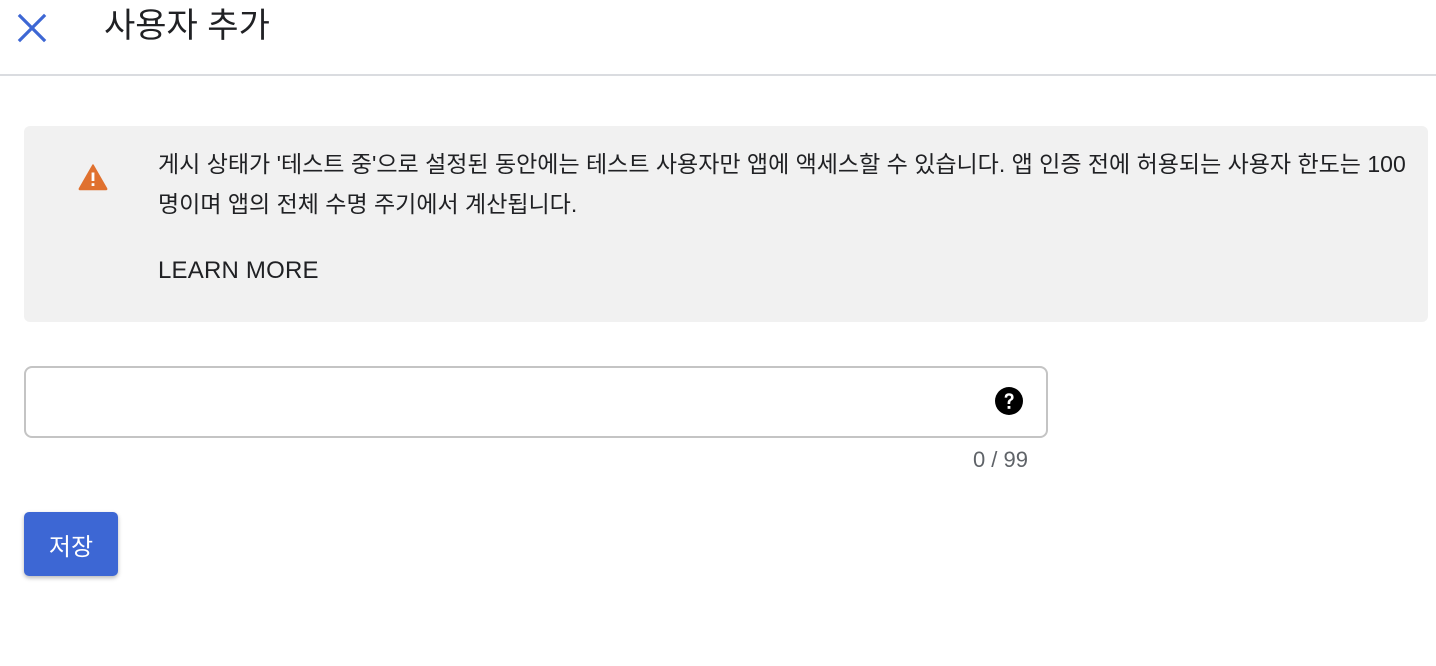  I want to click on close-button, so click(32, 28).